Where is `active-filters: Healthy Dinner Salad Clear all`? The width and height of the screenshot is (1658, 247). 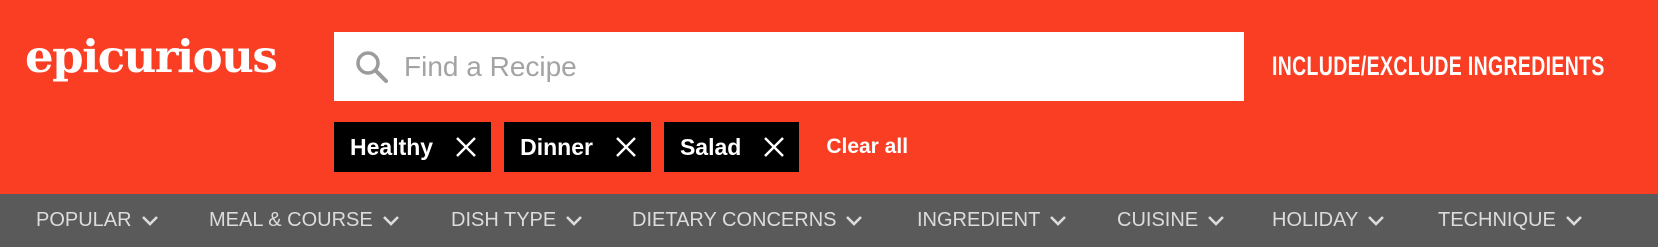
active-filters: Healthy Dinner Salad Clear all is located at coordinates (621, 147).